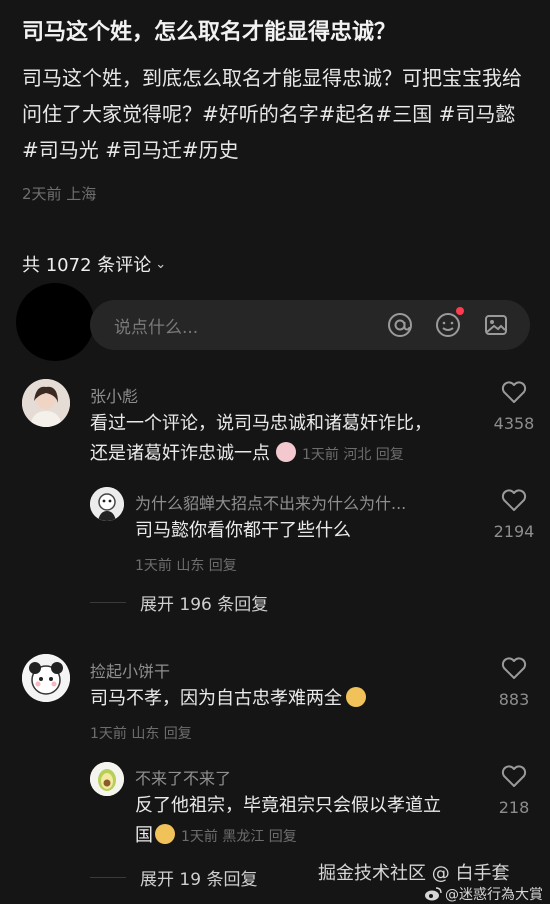 This screenshot has height=904, width=550. I want to click on like-count: 218, so click(514, 807).